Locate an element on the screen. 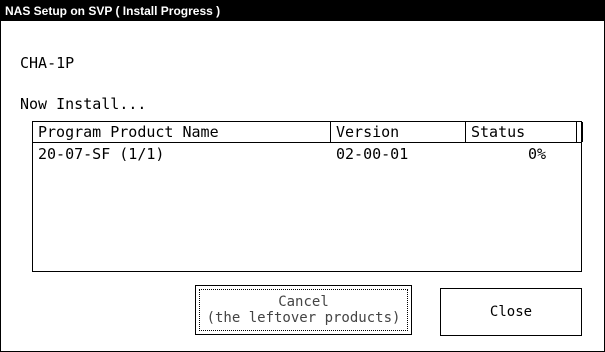  cancel-button: Cancel (the leftover products) is located at coordinates (303, 310).